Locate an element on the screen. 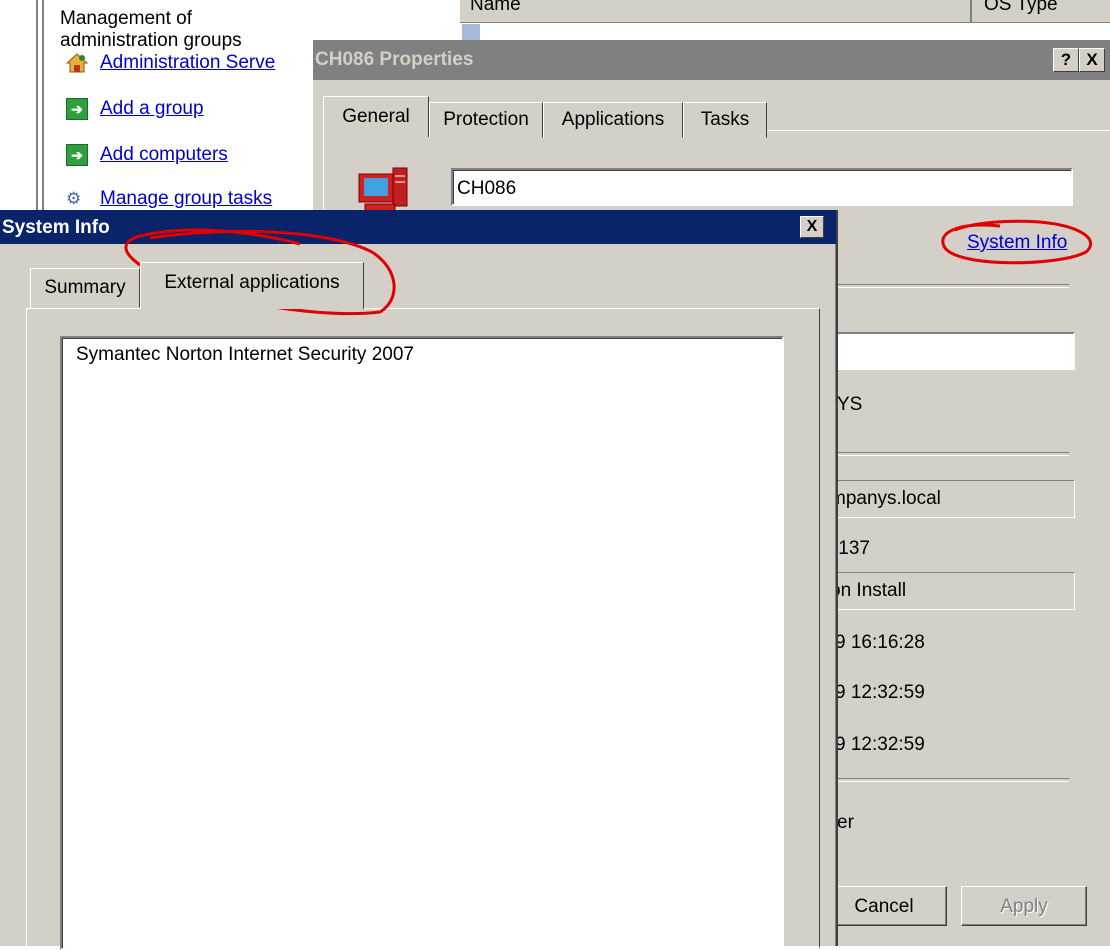  task-manage-group-tasks: ⚙ Manage group tasks is located at coordinates (169, 199).